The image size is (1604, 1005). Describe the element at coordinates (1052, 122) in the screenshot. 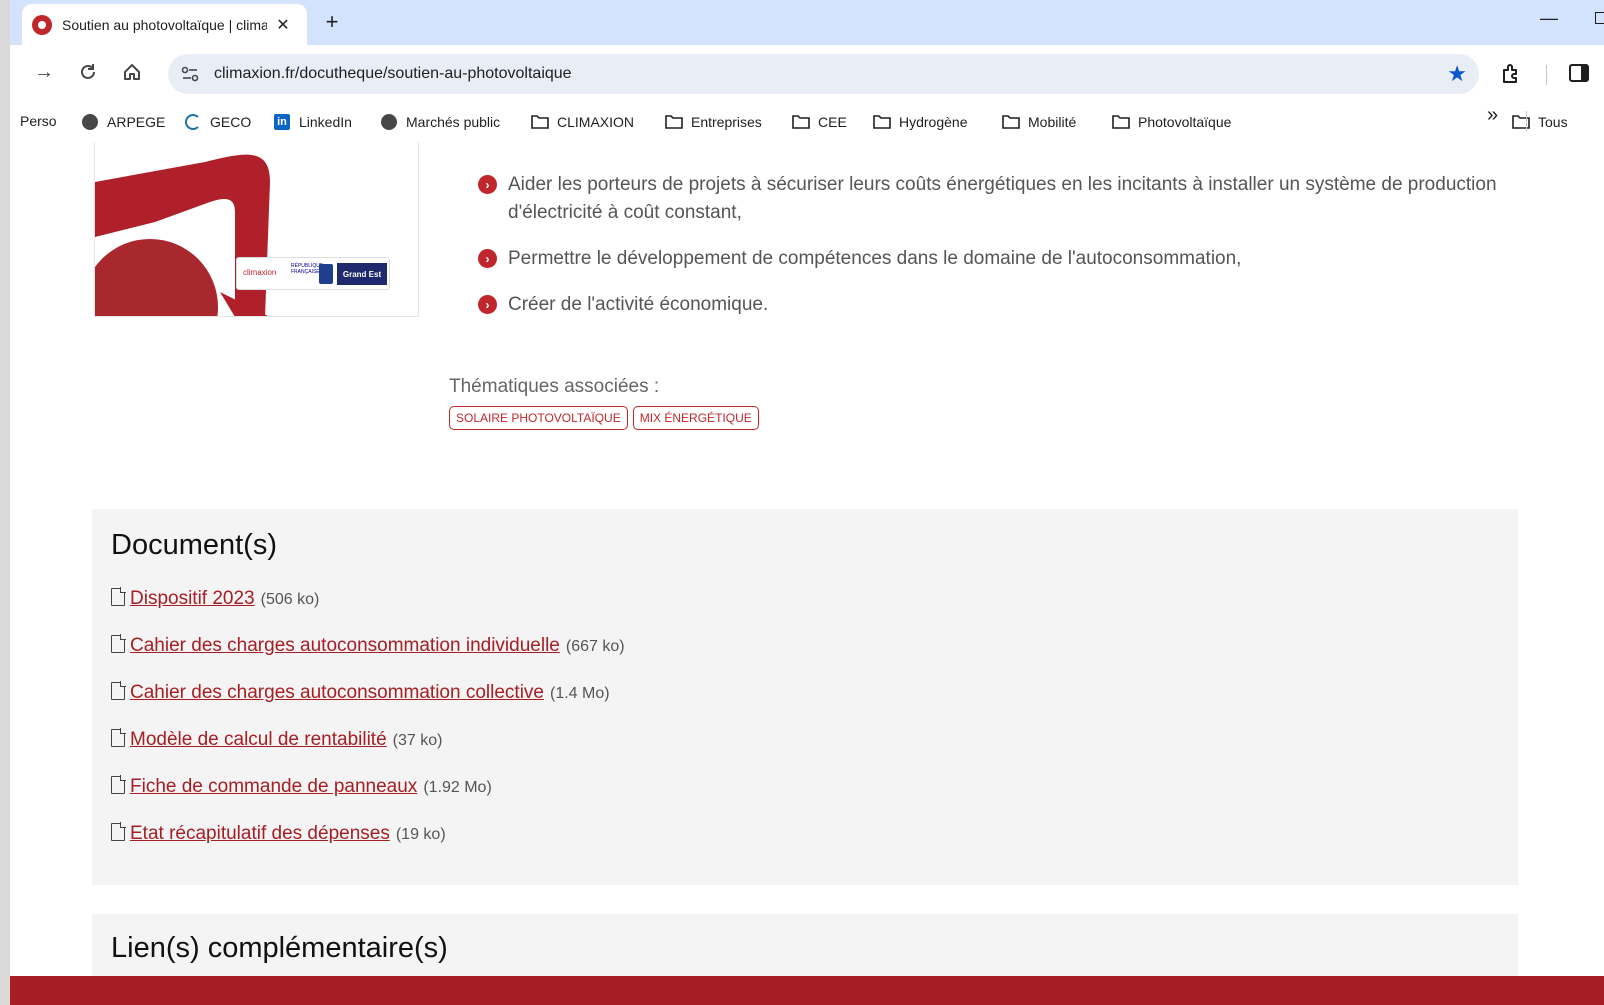

I see `bookmark-label: Mobilité` at that location.